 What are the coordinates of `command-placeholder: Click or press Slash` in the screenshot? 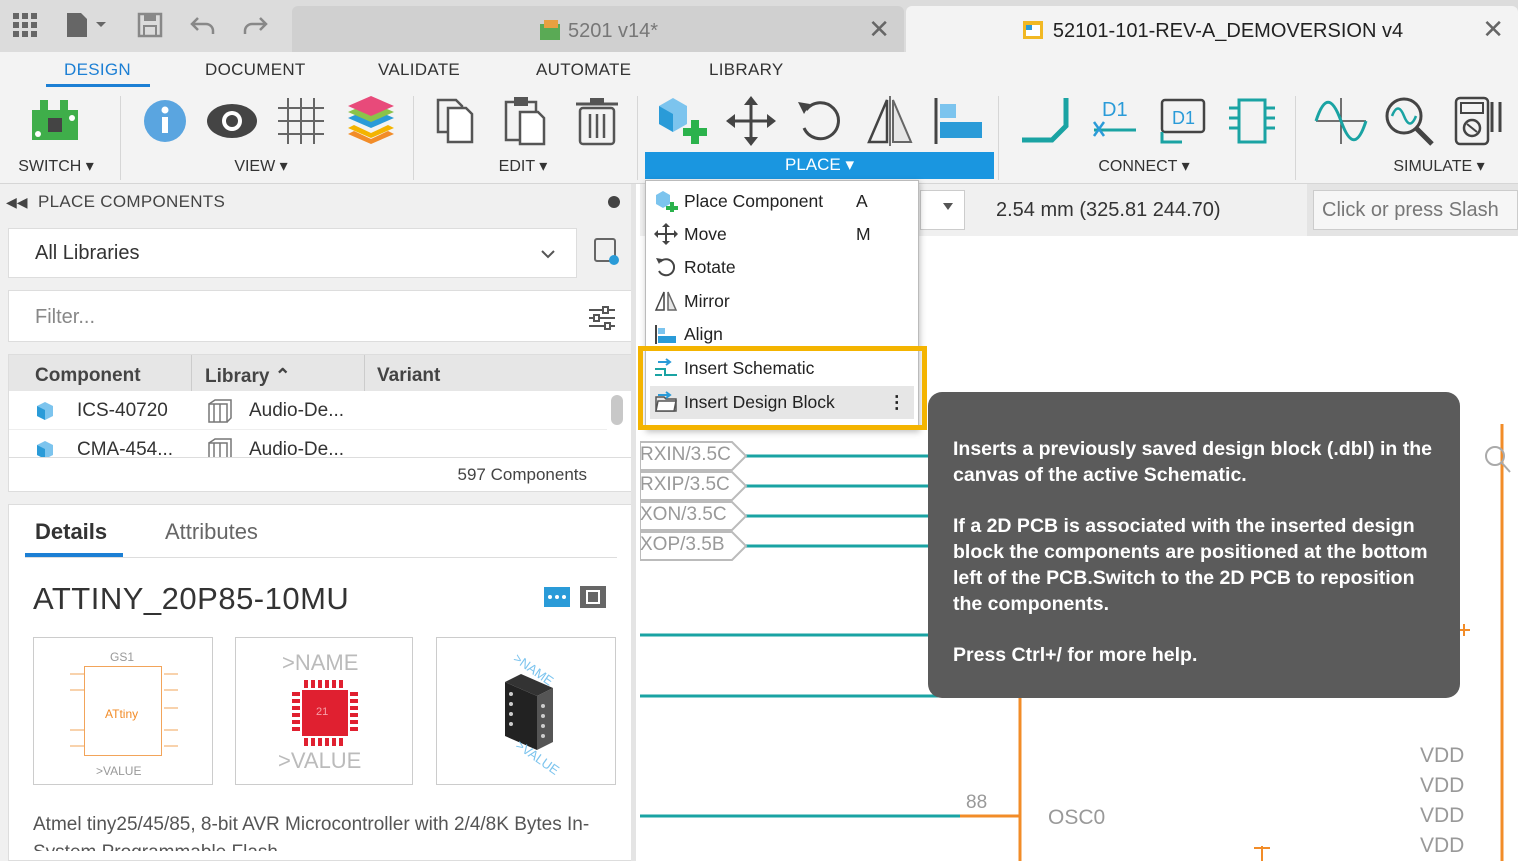 It's located at (1410, 210).